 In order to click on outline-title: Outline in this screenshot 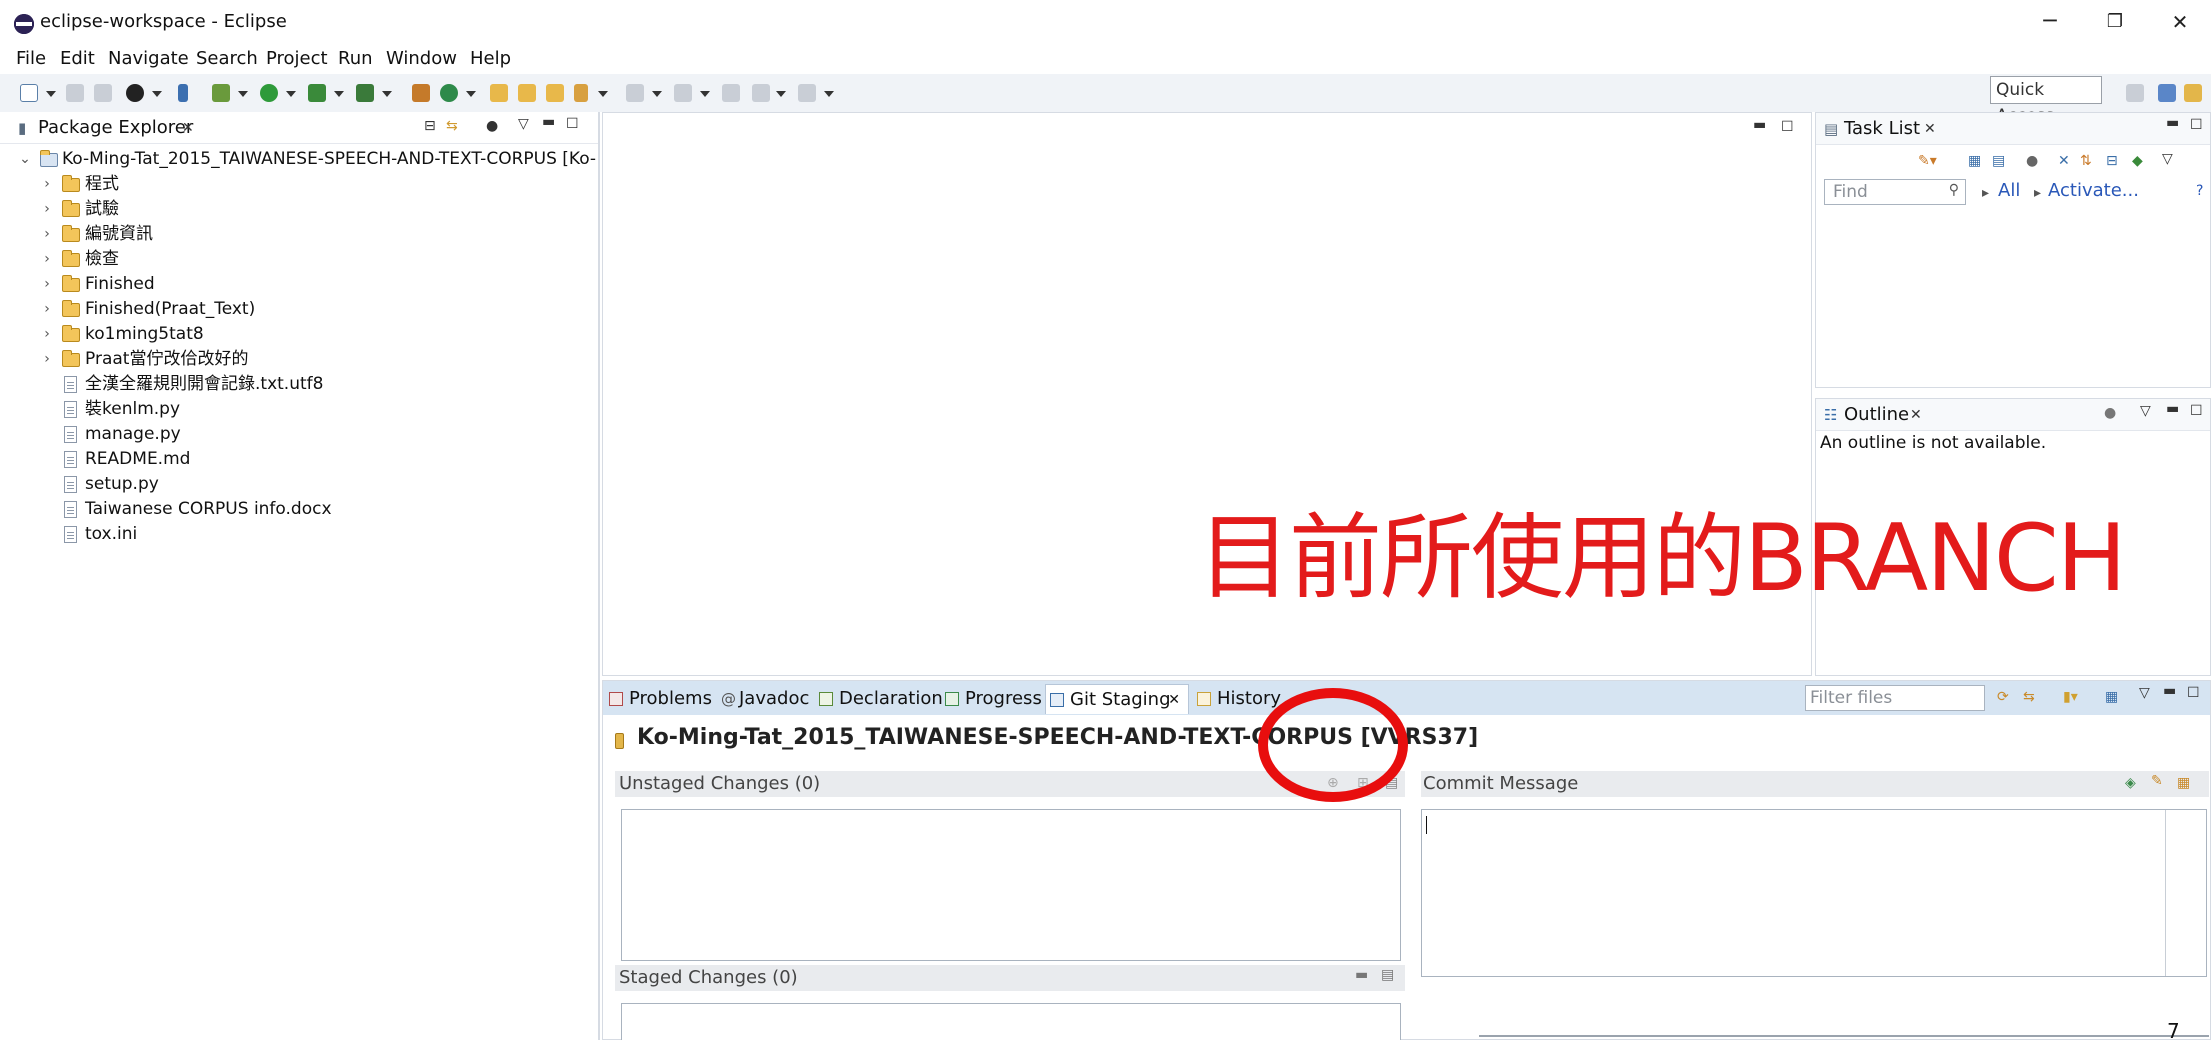, I will do `click(1876, 415)`.